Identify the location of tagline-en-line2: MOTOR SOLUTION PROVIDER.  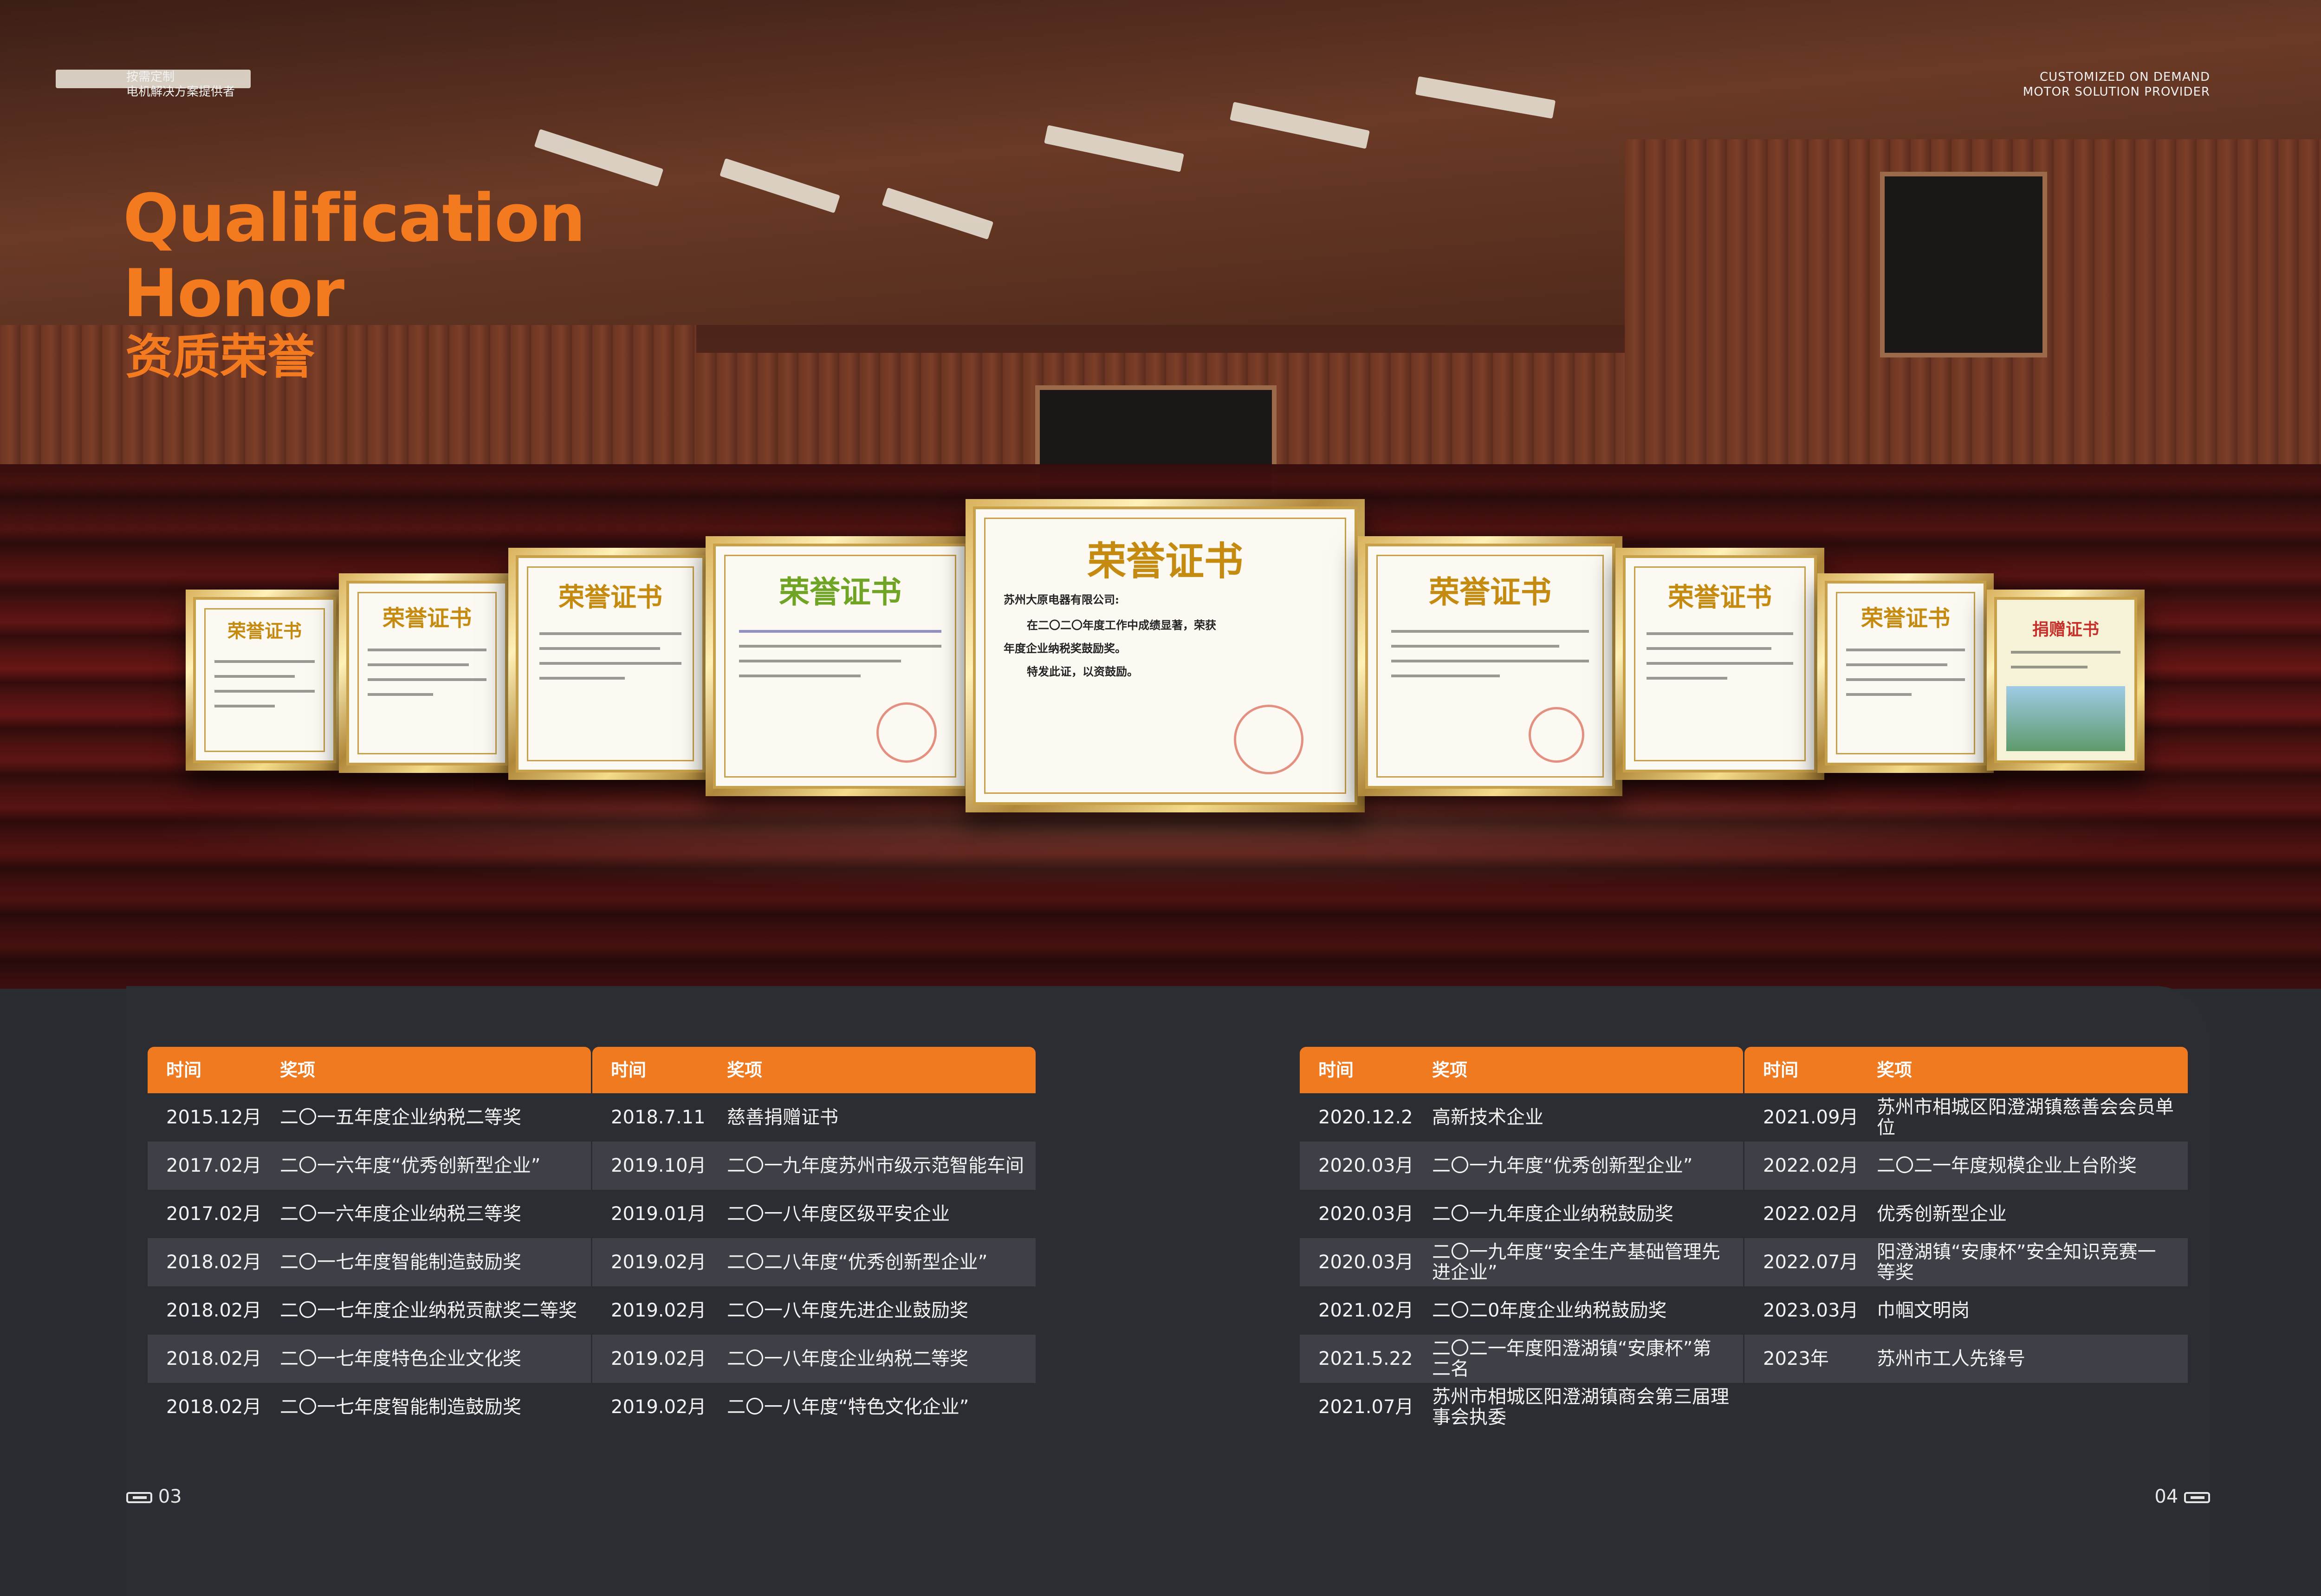
(2116, 92).